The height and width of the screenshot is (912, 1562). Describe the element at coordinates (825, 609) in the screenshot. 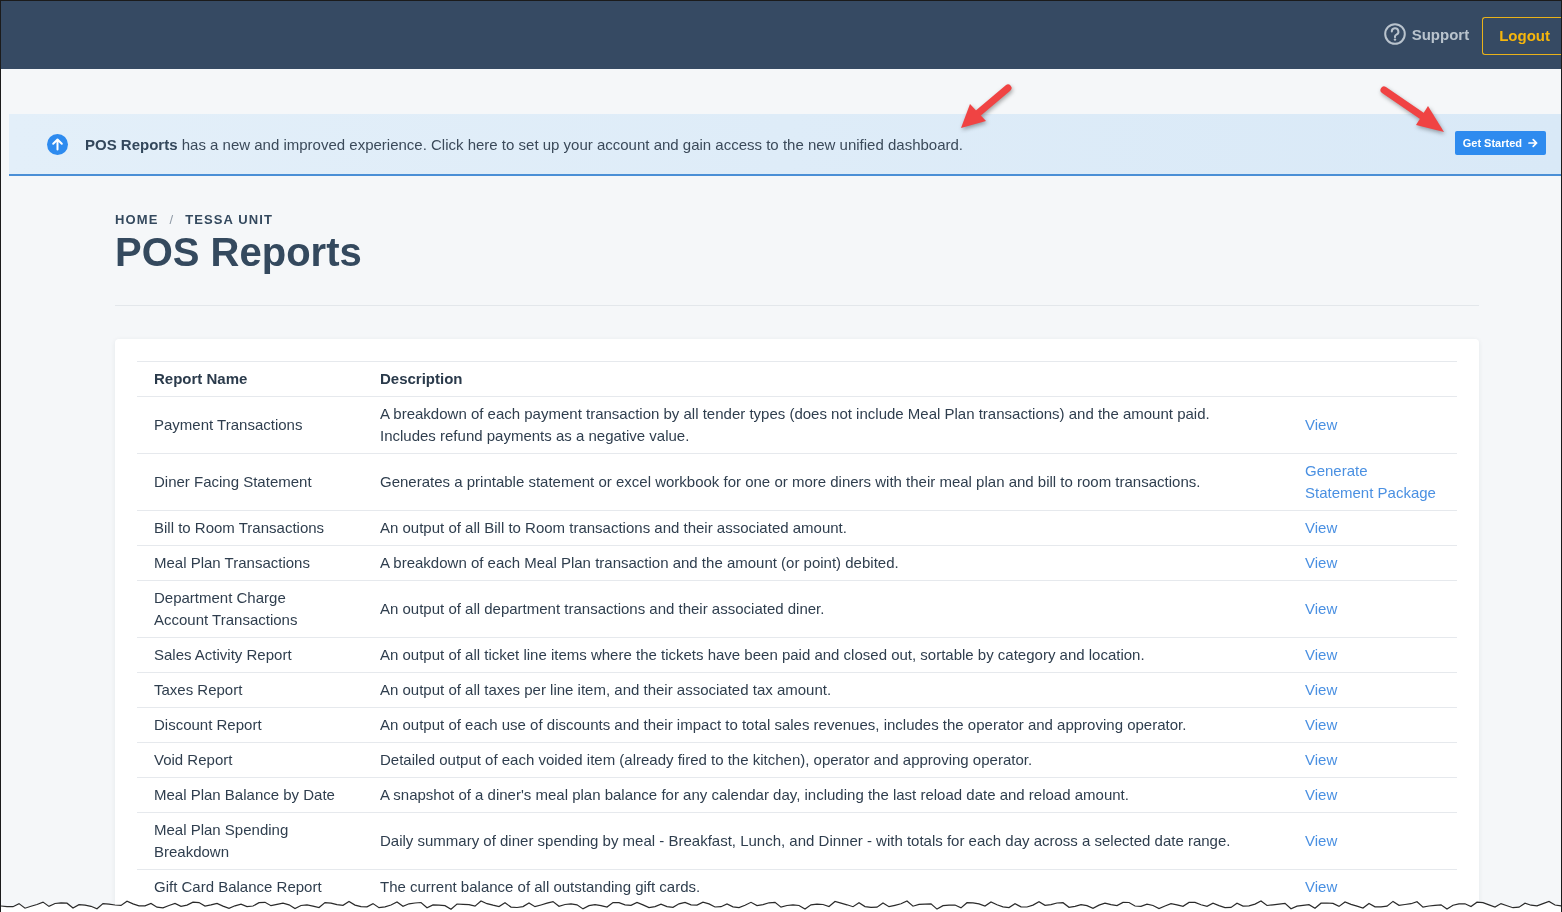

I see `description-cell: An output of all department transactions and their associated diner.` at that location.